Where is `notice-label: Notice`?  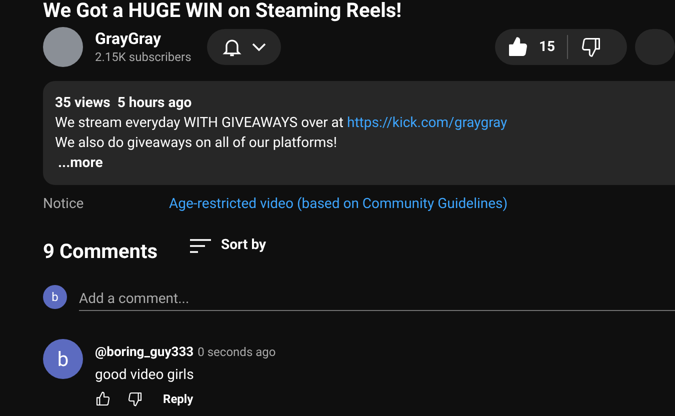 notice-label: Notice is located at coordinates (64, 204).